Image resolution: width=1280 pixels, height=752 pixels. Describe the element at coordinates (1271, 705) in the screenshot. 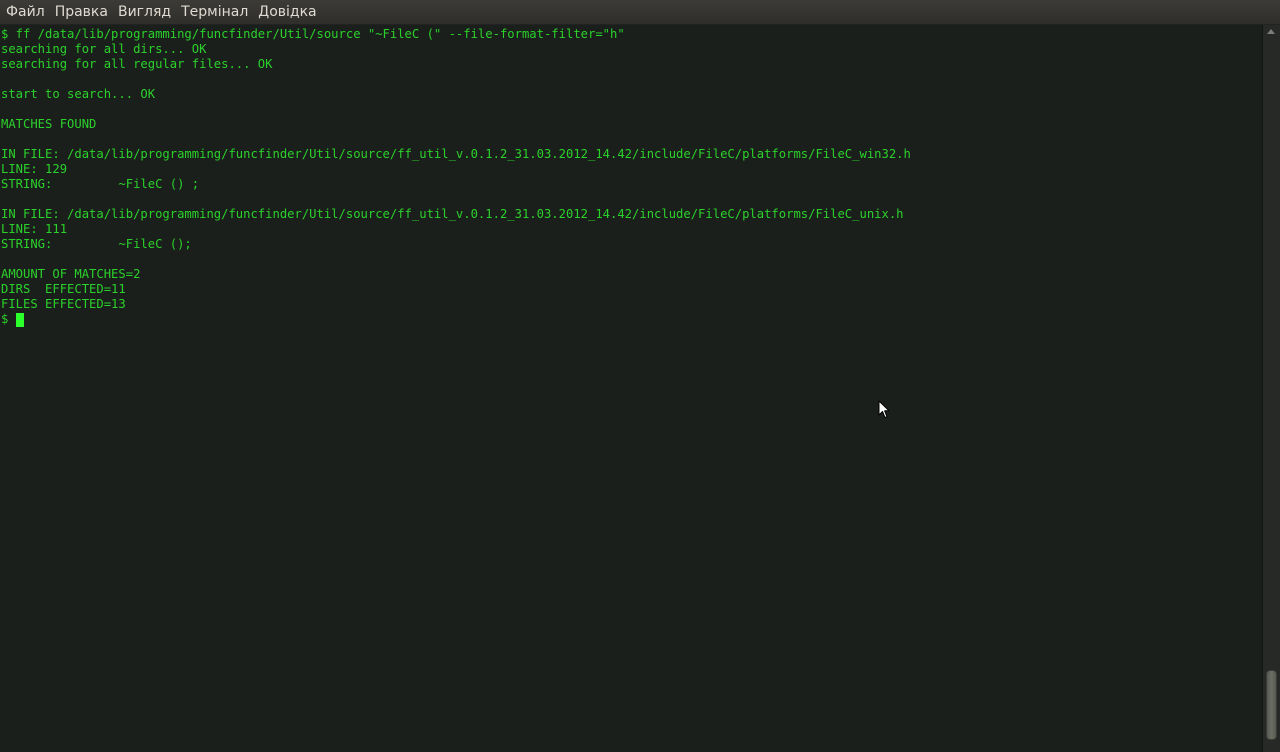

I see `scrollbar-thumb` at that location.